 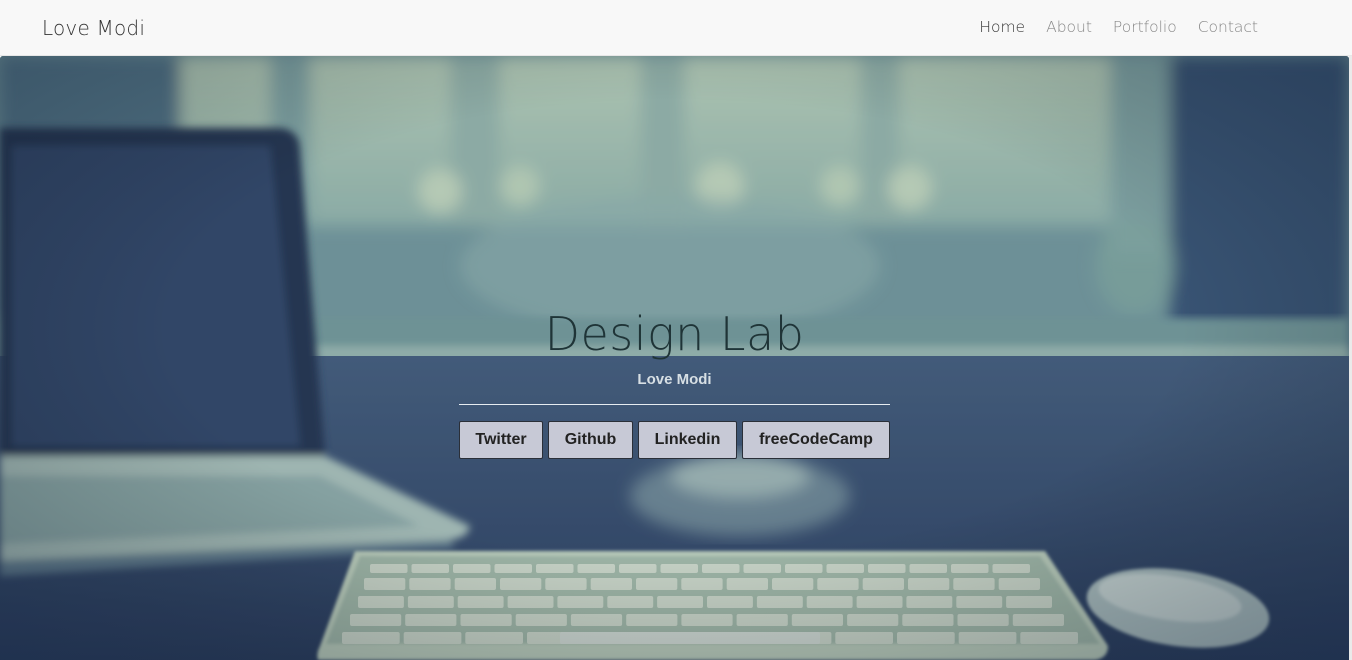 What do you see at coordinates (93, 28) in the screenshot?
I see `brand-link: Love Modi` at bounding box center [93, 28].